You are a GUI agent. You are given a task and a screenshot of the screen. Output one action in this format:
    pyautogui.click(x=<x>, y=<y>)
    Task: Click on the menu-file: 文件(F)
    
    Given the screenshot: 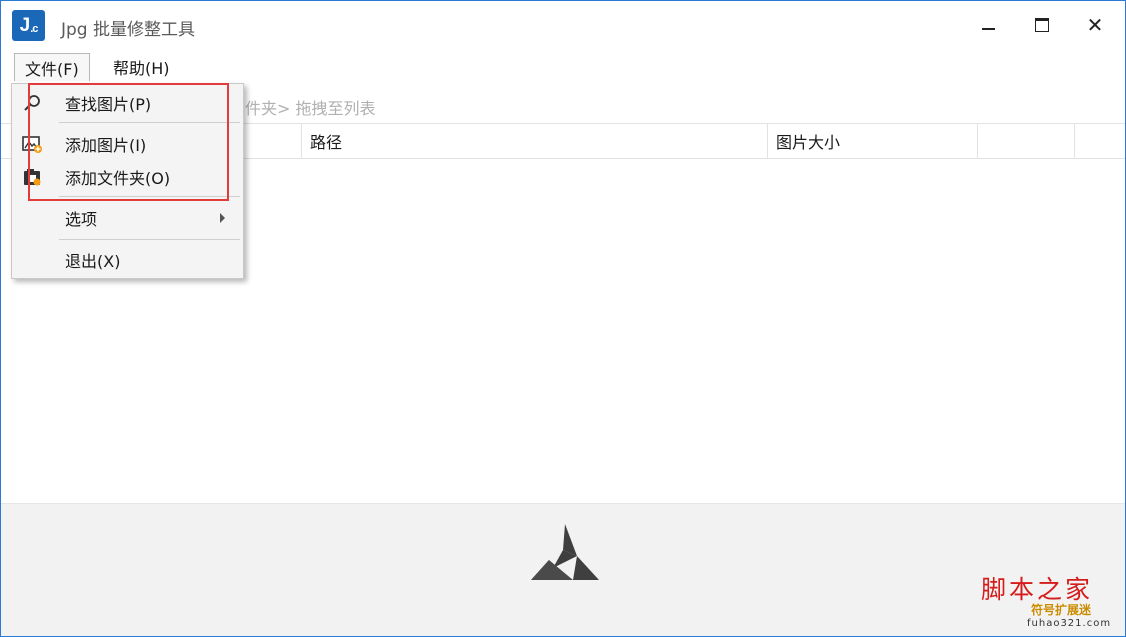 What is the action you would take?
    pyautogui.click(x=52, y=67)
    